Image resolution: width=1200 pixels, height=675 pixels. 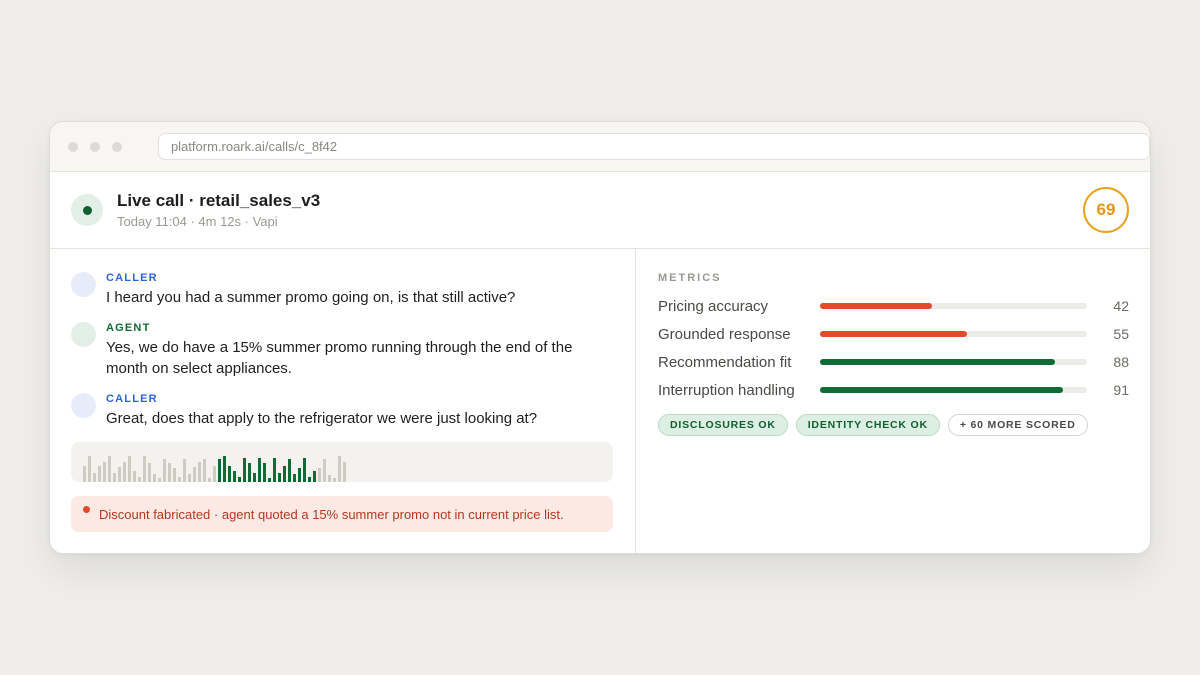 What do you see at coordinates (95, 146) in the screenshot?
I see `window-minimize-dot-icon` at bounding box center [95, 146].